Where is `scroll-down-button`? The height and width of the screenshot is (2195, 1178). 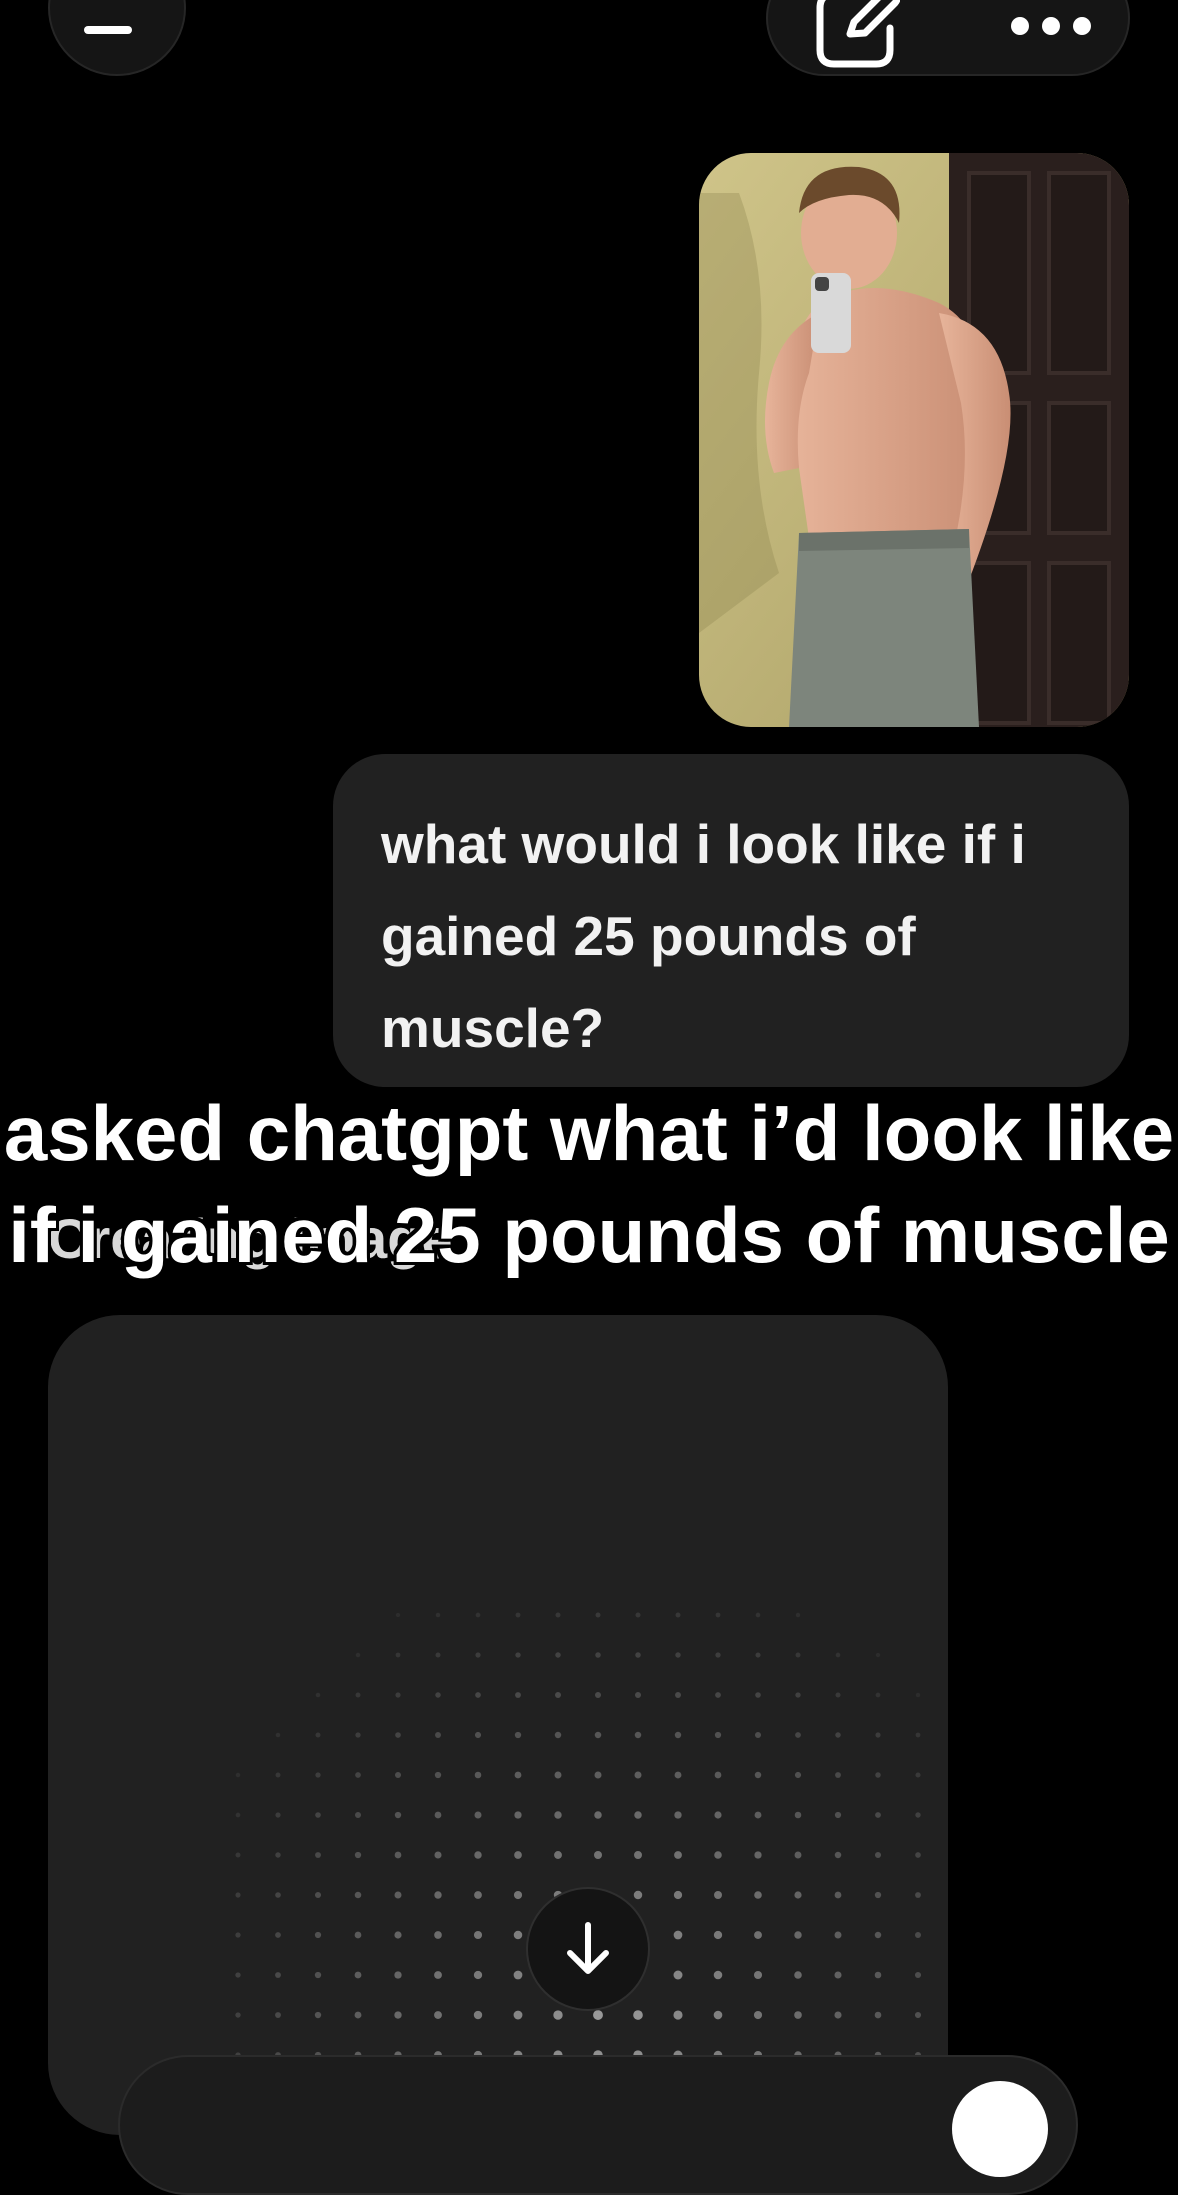
scroll-down-button is located at coordinates (588, 1949).